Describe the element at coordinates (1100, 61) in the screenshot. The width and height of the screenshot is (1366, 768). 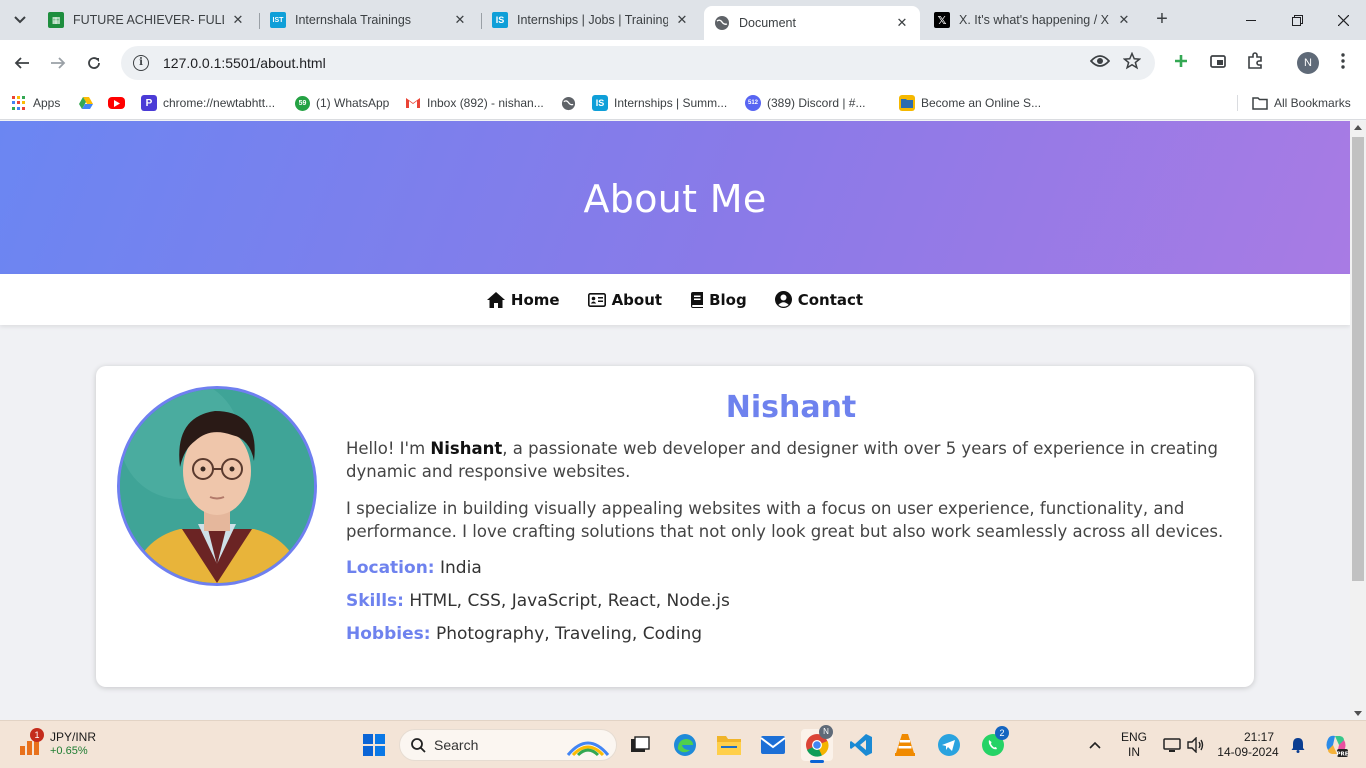
I see `eye-icon` at that location.